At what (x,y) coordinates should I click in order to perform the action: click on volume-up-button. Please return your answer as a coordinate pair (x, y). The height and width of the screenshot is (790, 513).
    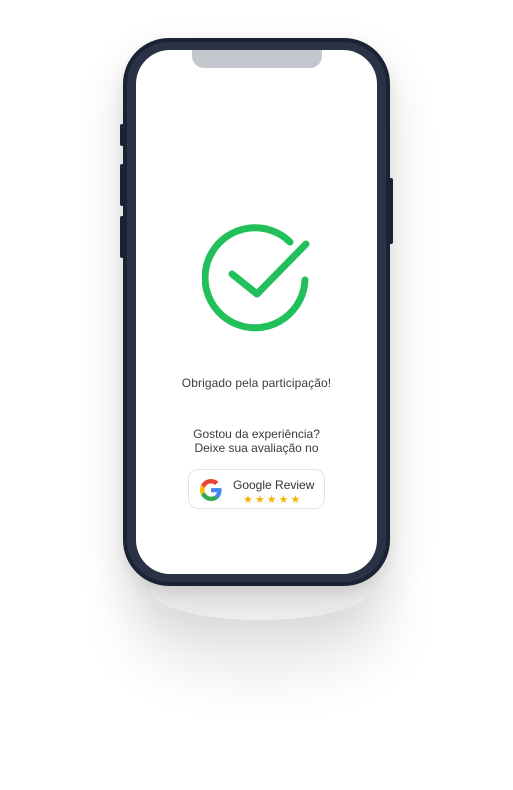
    Looking at the image, I should click on (122, 185).